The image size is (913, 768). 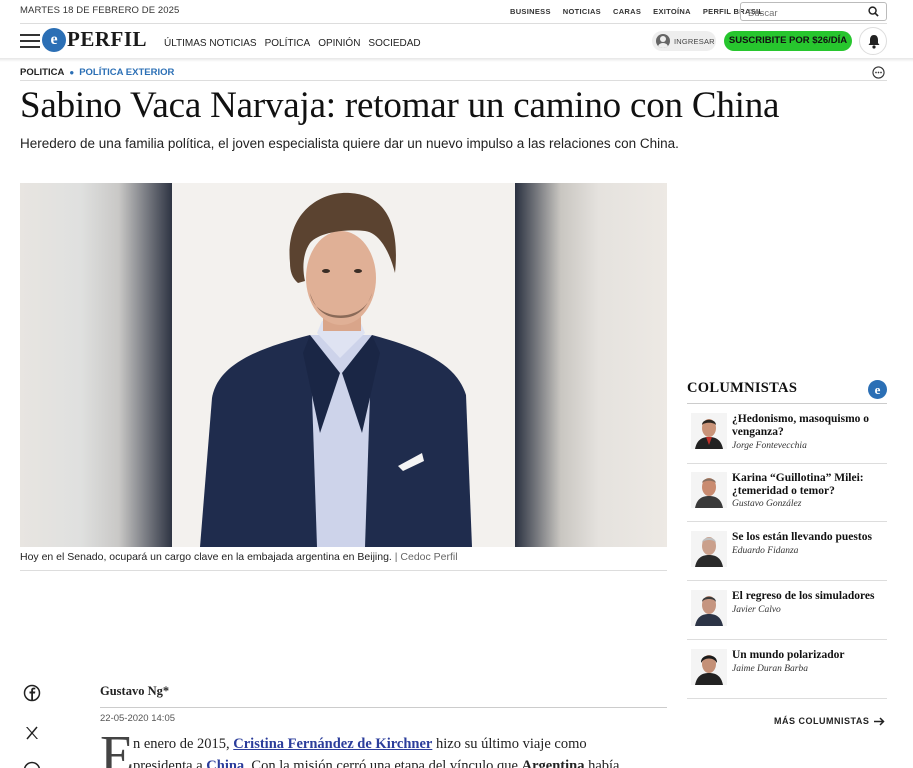 I want to click on author-name: Gustavo Ng*, so click(x=134, y=691).